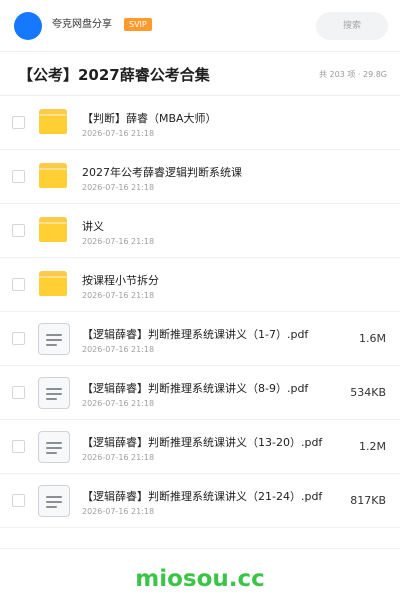 The height and width of the screenshot is (600, 400). I want to click on file-name: 【逻辑薛睿】判断推理系统课讲义（1-7）.pdf, so click(195, 335).